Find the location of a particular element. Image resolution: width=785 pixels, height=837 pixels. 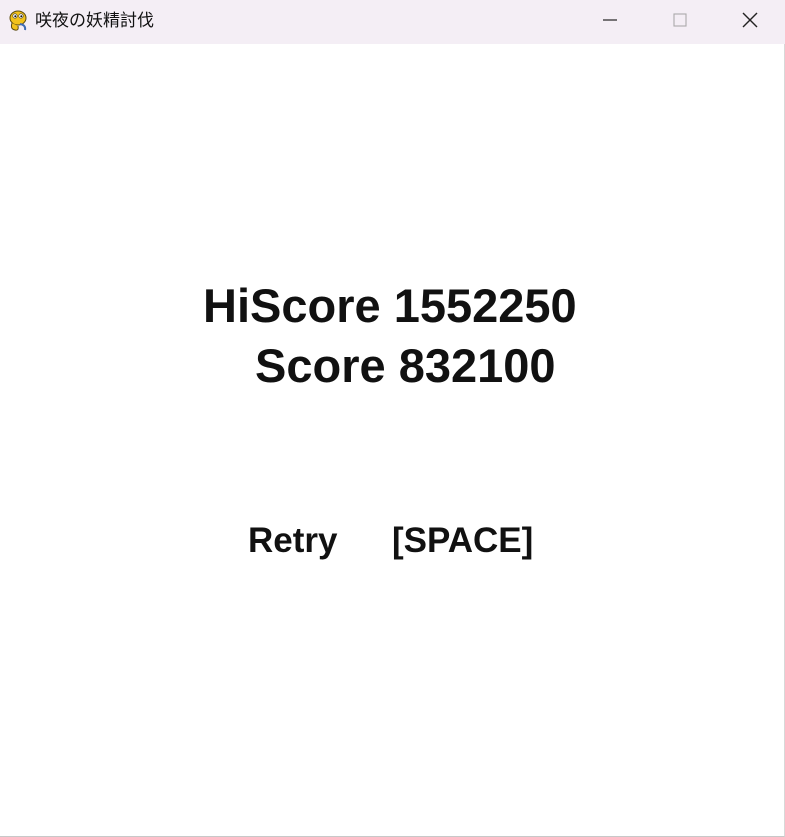

close-button is located at coordinates (750, 22).